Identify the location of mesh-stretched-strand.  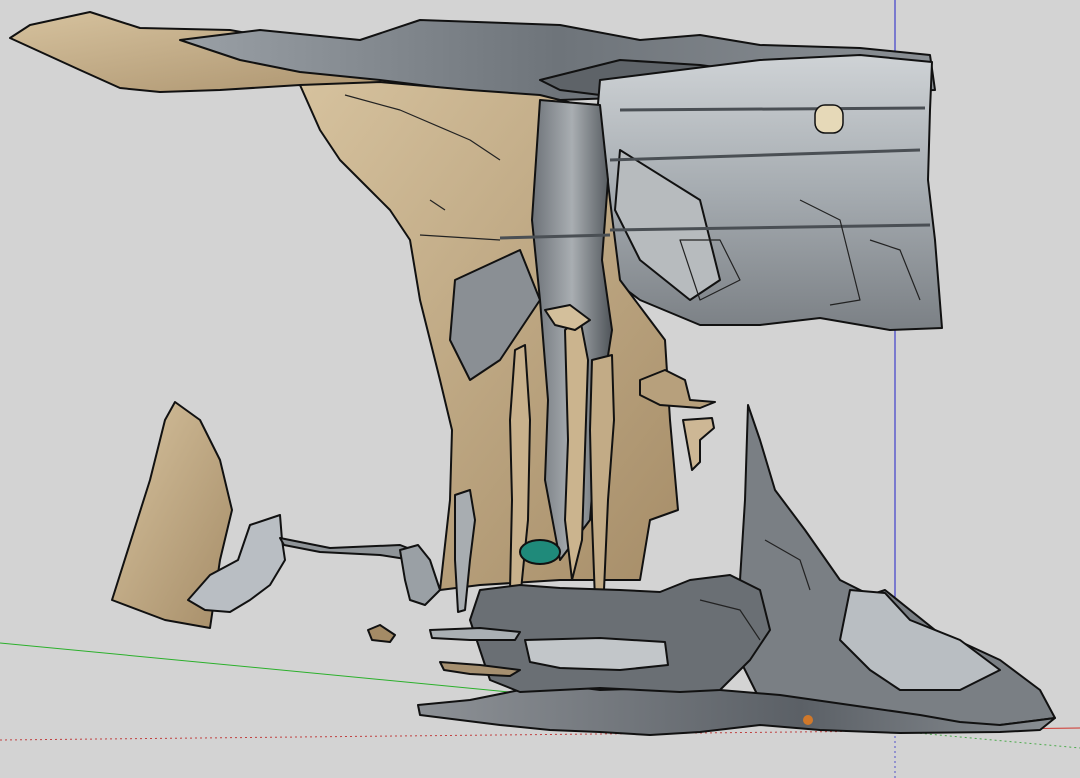
(349, 549).